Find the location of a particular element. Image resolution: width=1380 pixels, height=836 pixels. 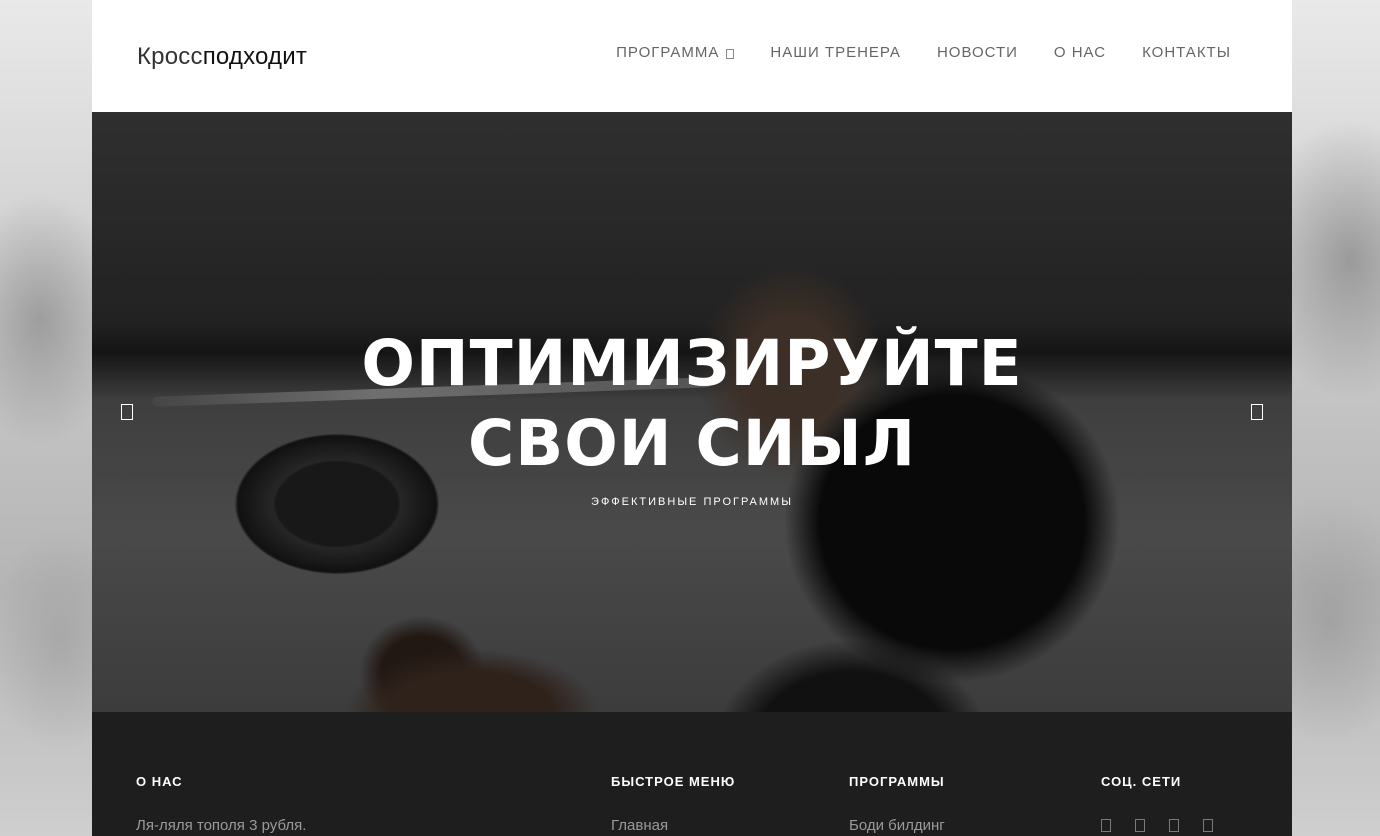

nav-item-label: НАШИ ТРЕНЕРА is located at coordinates (835, 52).